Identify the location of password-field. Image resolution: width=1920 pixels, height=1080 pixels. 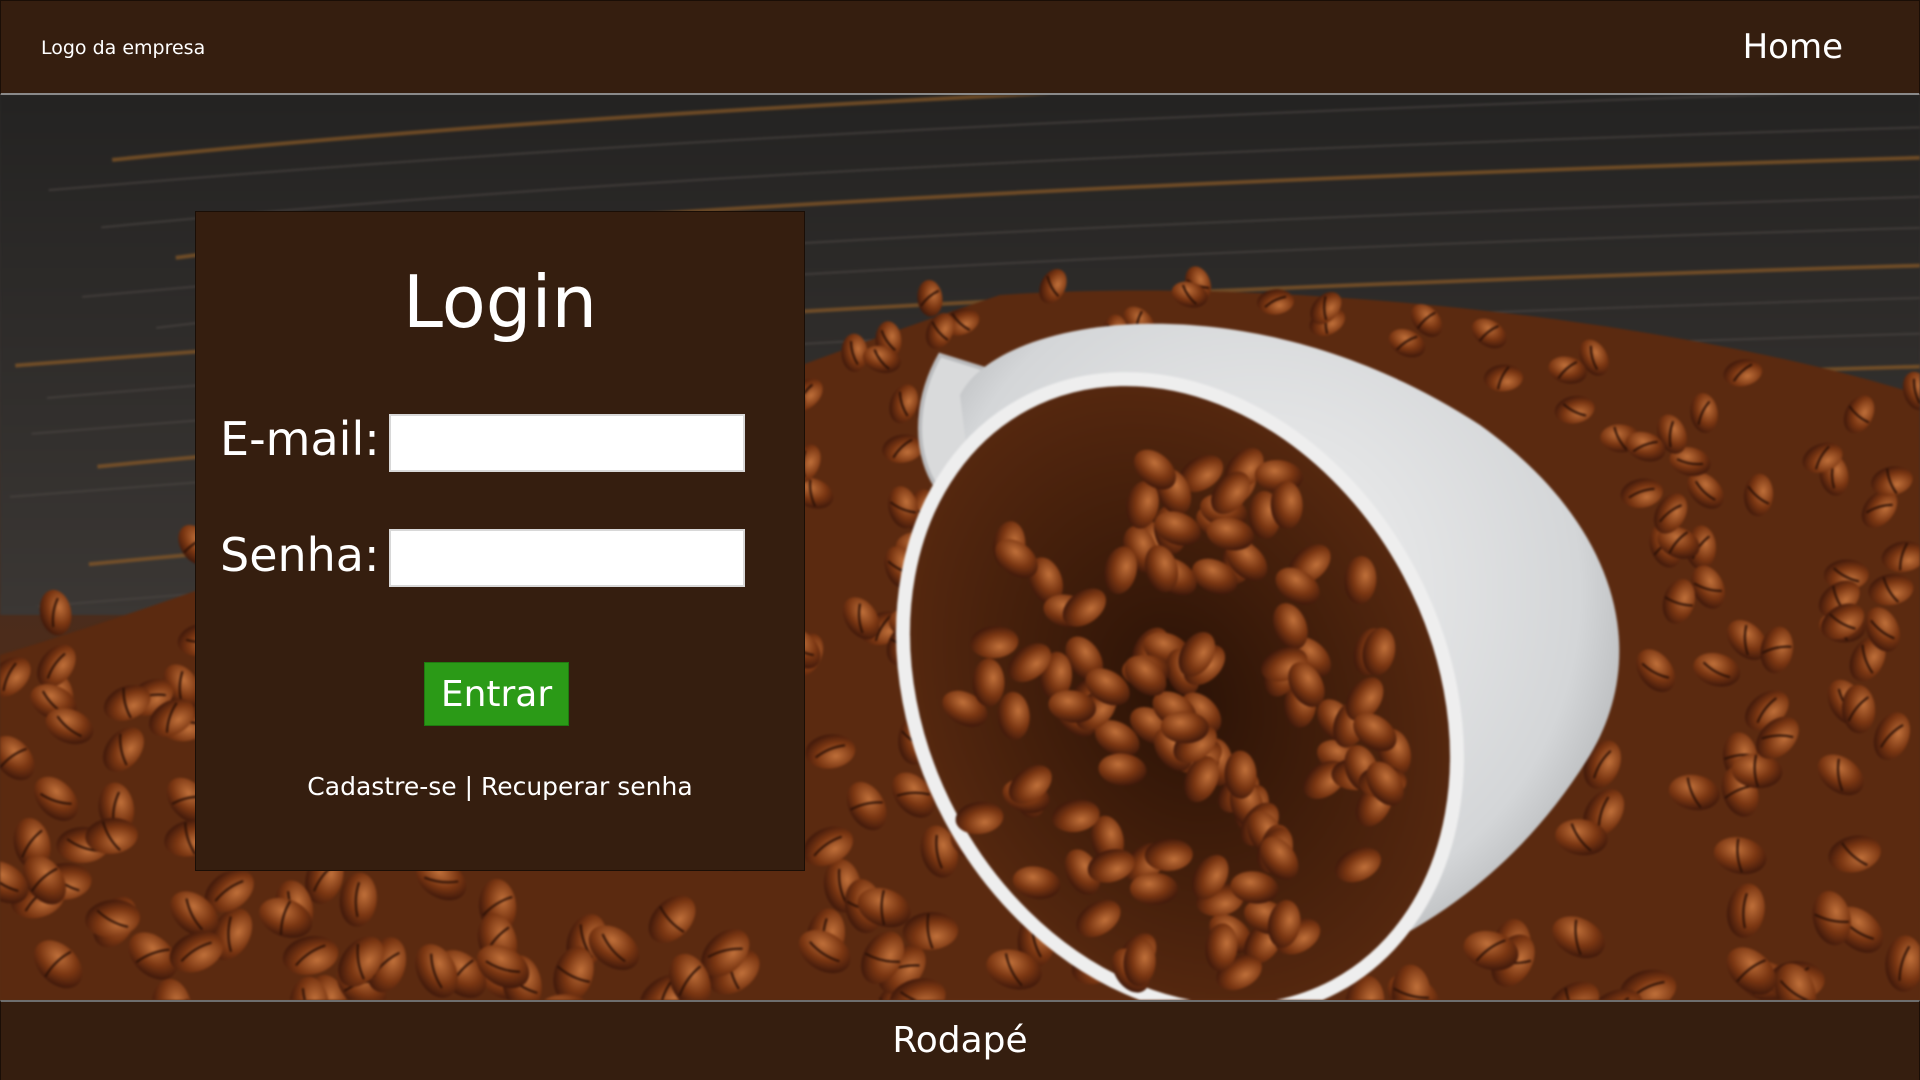
(567, 558).